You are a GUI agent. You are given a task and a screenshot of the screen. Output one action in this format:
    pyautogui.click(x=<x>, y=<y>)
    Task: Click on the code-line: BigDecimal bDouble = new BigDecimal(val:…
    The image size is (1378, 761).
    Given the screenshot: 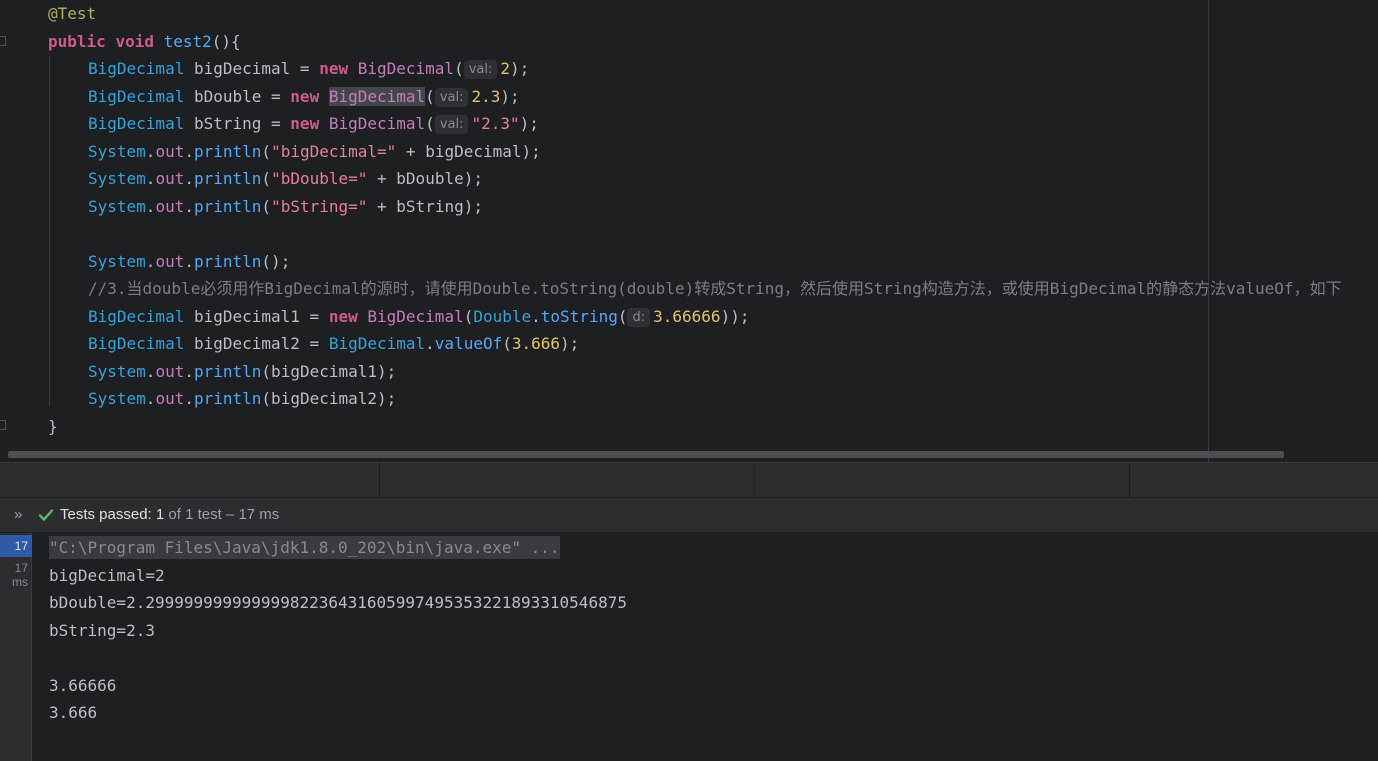 What is the action you would take?
    pyautogui.click(x=695, y=97)
    